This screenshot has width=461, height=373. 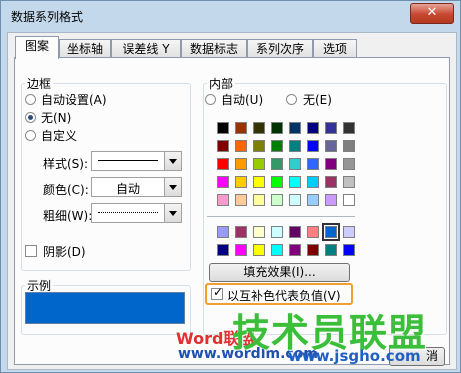 What do you see at coordinates (37, 47) in the screenshot?
I see `tab-patterns: 图案` at bounding box center [37, 47].